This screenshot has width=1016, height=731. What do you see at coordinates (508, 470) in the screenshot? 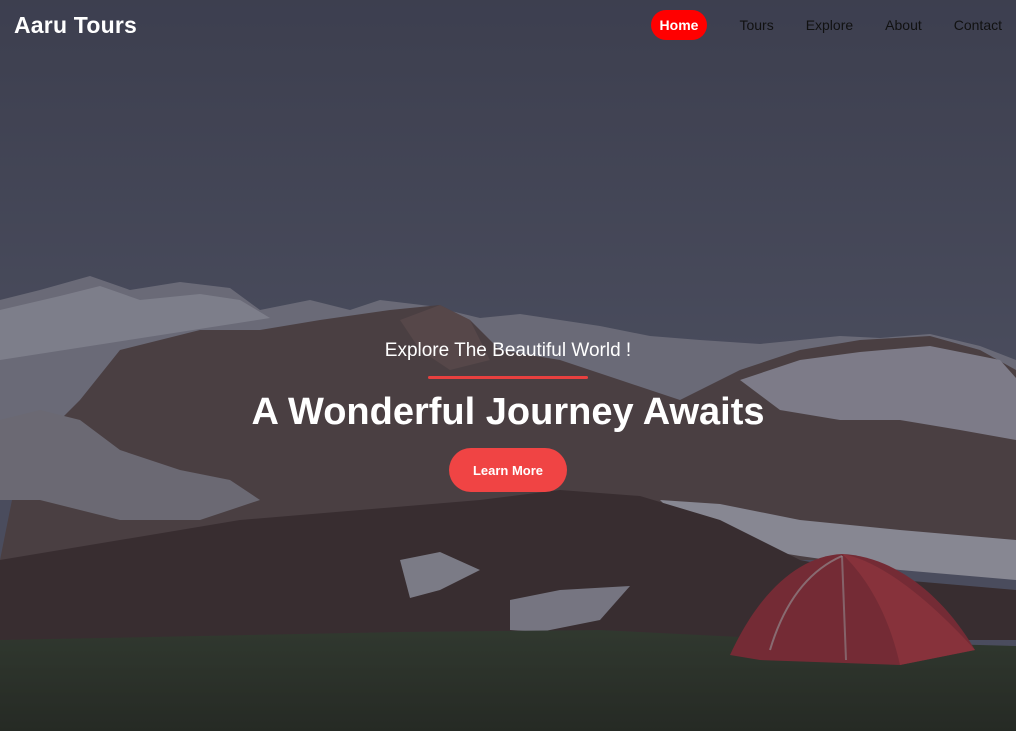
I see `learn-more-button: Learn More` at bounding box center [508, 470].